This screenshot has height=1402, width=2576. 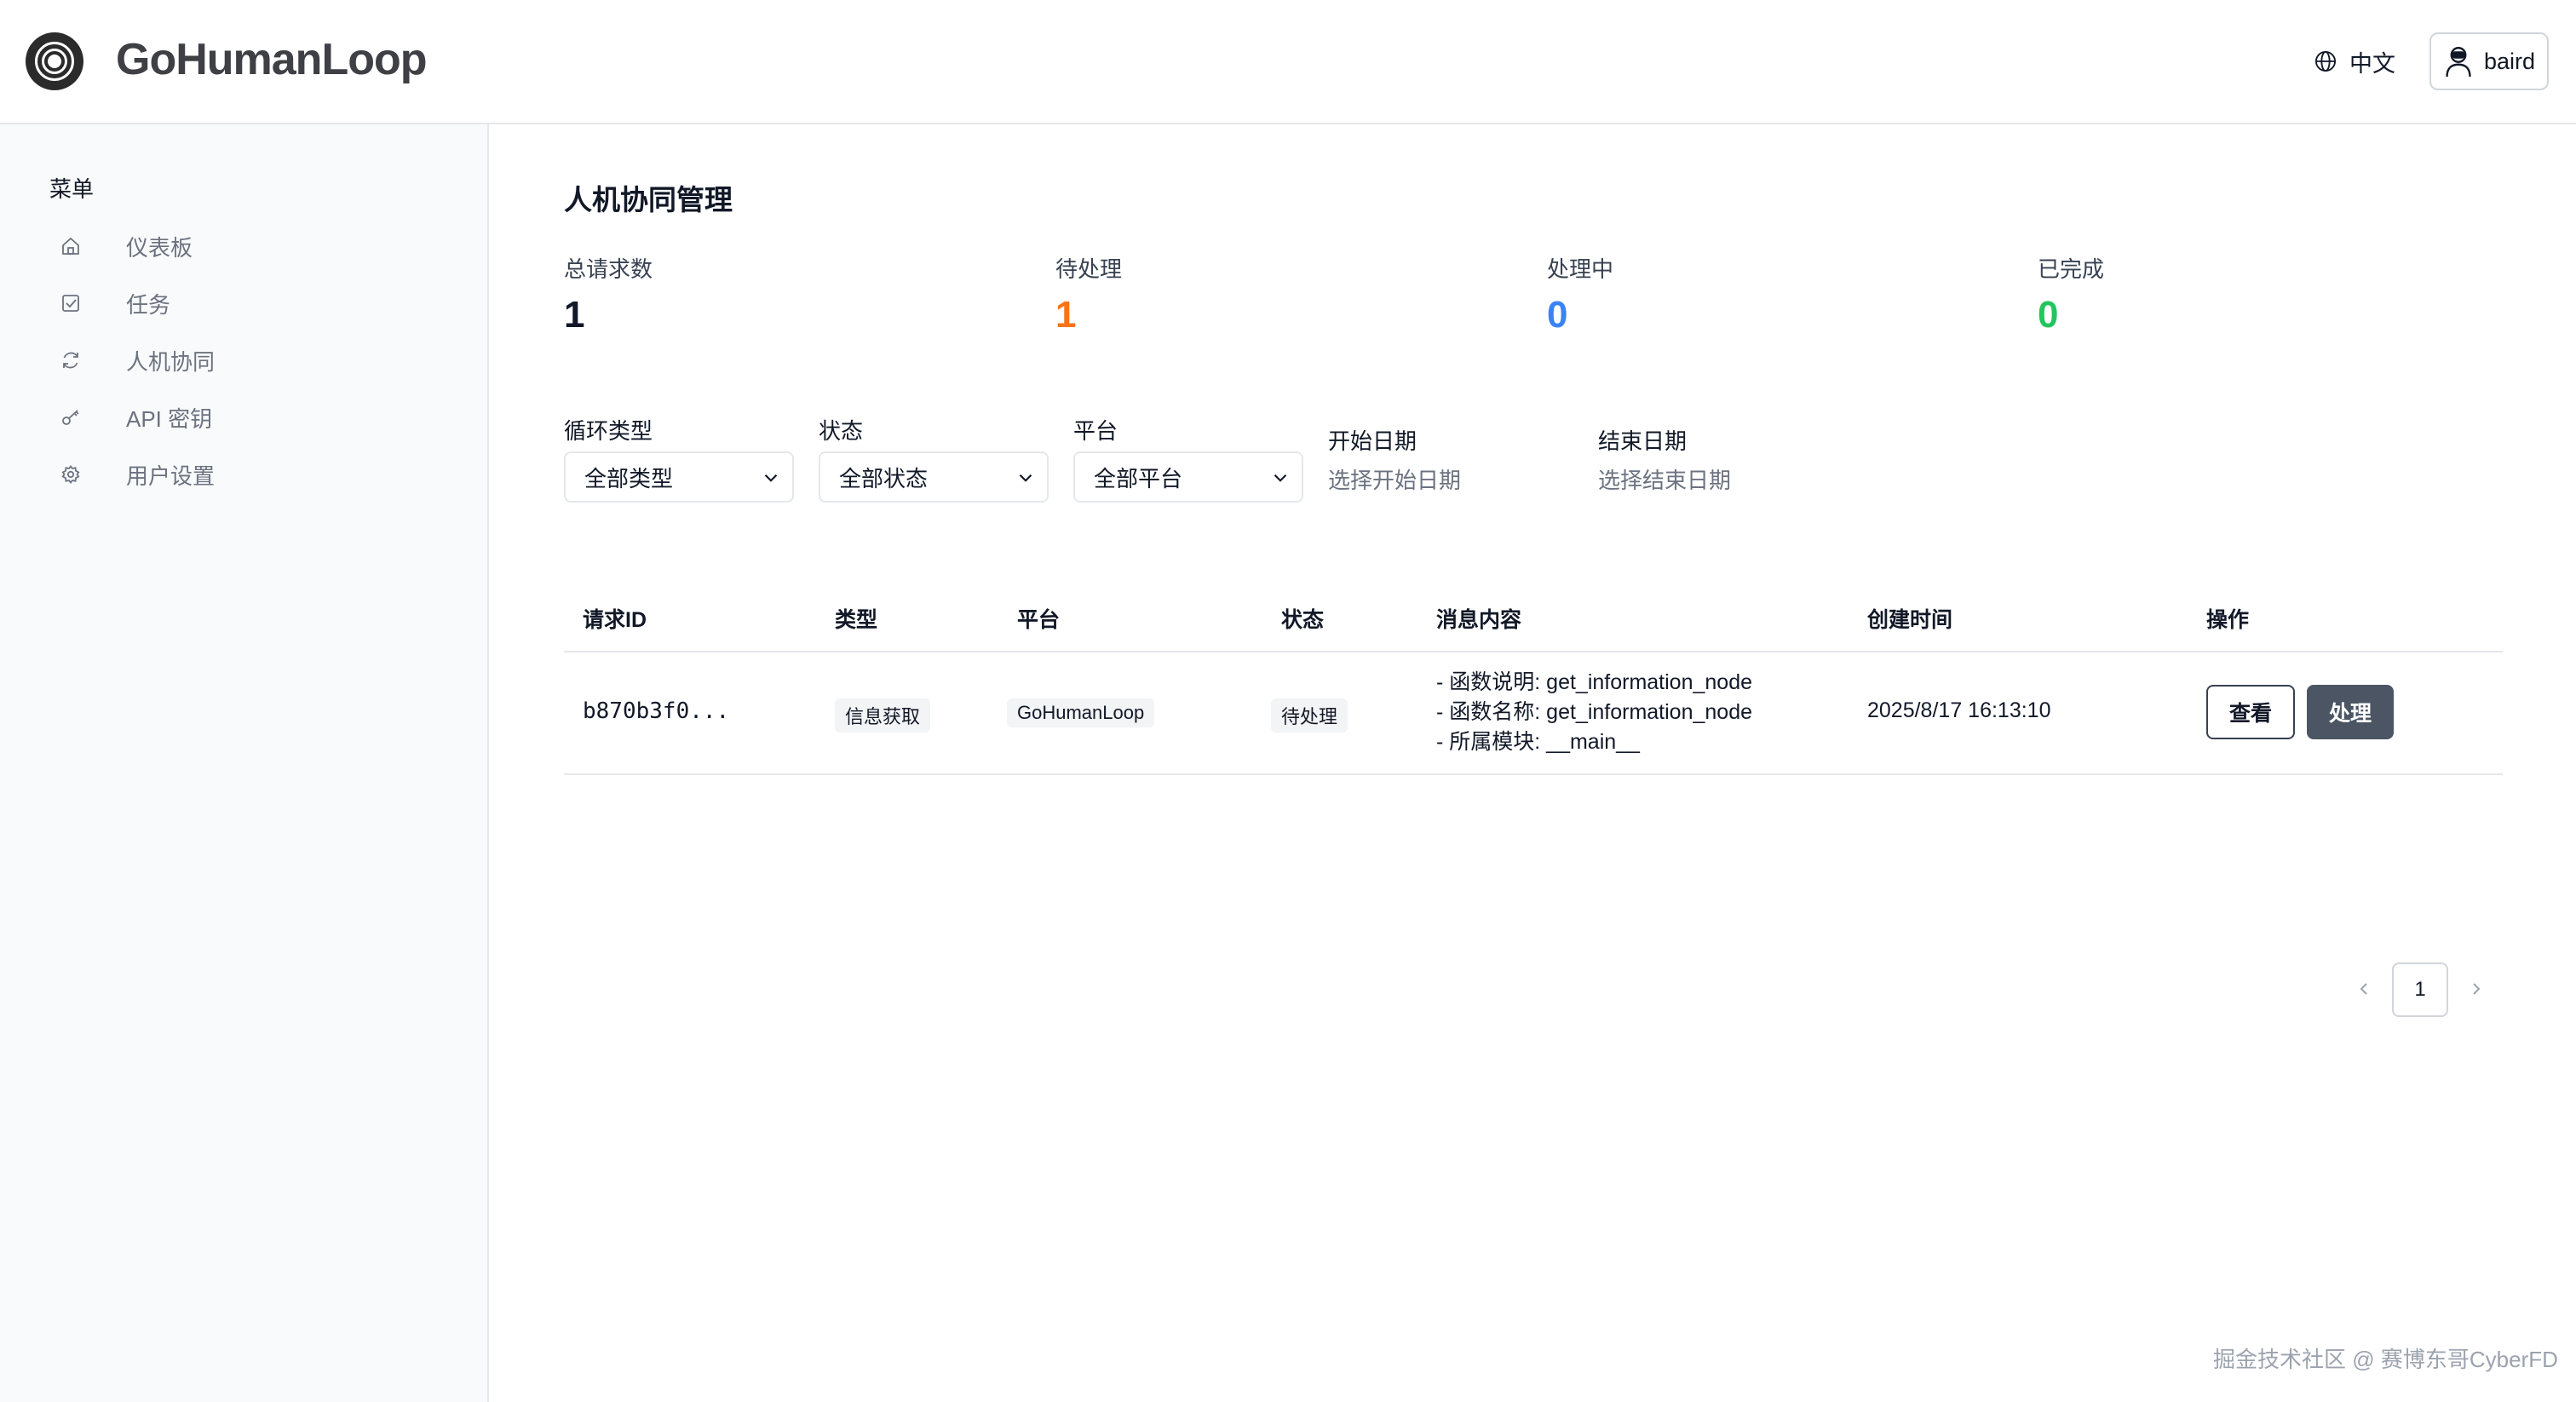 What do you see at coordinates (608, 294) in the screenshot?
I see `stat-total-requests: 总请求数 1` at bounding box center [608, 294].